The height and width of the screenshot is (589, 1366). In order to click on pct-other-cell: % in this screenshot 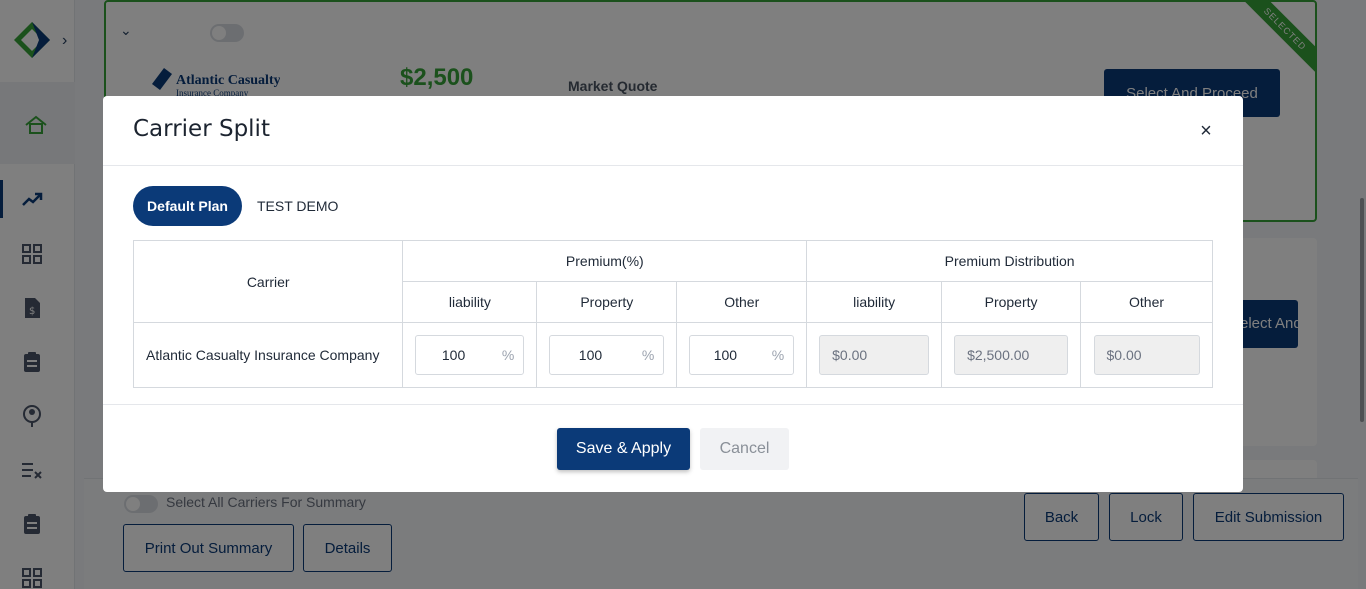, I will do `click(742, 355)`.